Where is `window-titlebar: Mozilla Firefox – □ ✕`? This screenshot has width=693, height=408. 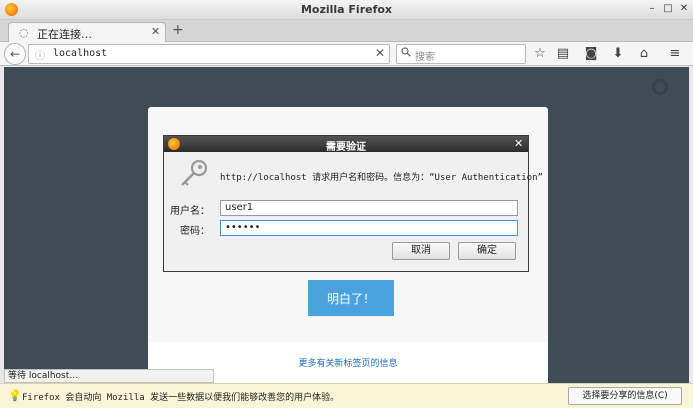 window-titlebar: Mozilla Firefox – □ ✕ is located at coordinates (346, 10).